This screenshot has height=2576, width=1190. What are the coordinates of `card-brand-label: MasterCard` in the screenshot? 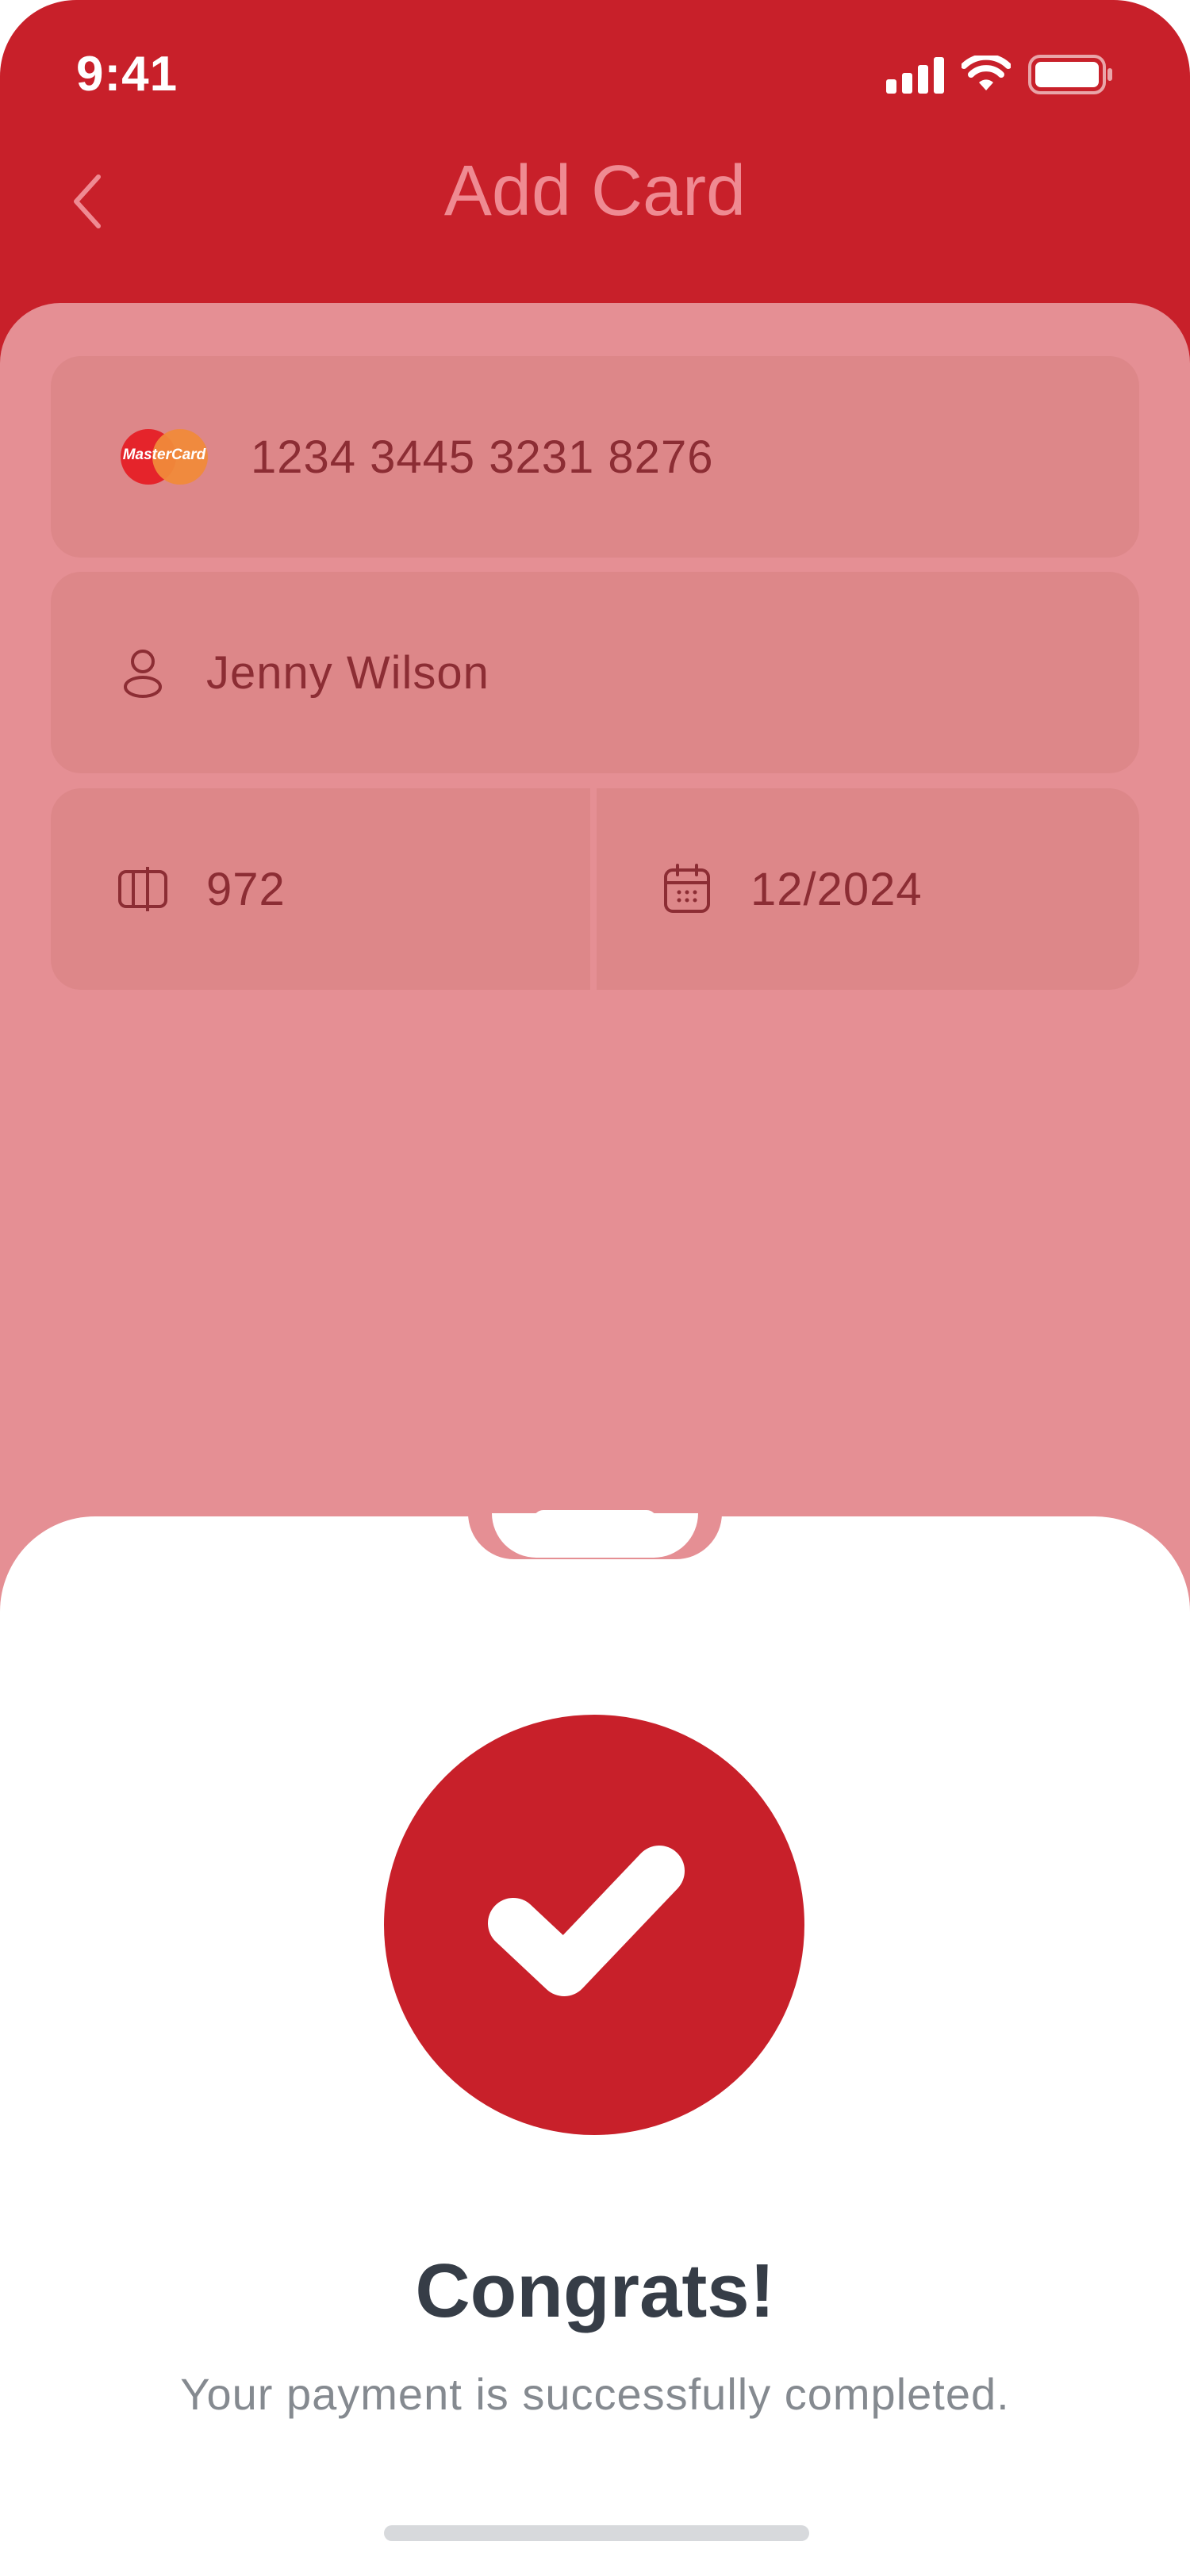 It's located at (164, 455).